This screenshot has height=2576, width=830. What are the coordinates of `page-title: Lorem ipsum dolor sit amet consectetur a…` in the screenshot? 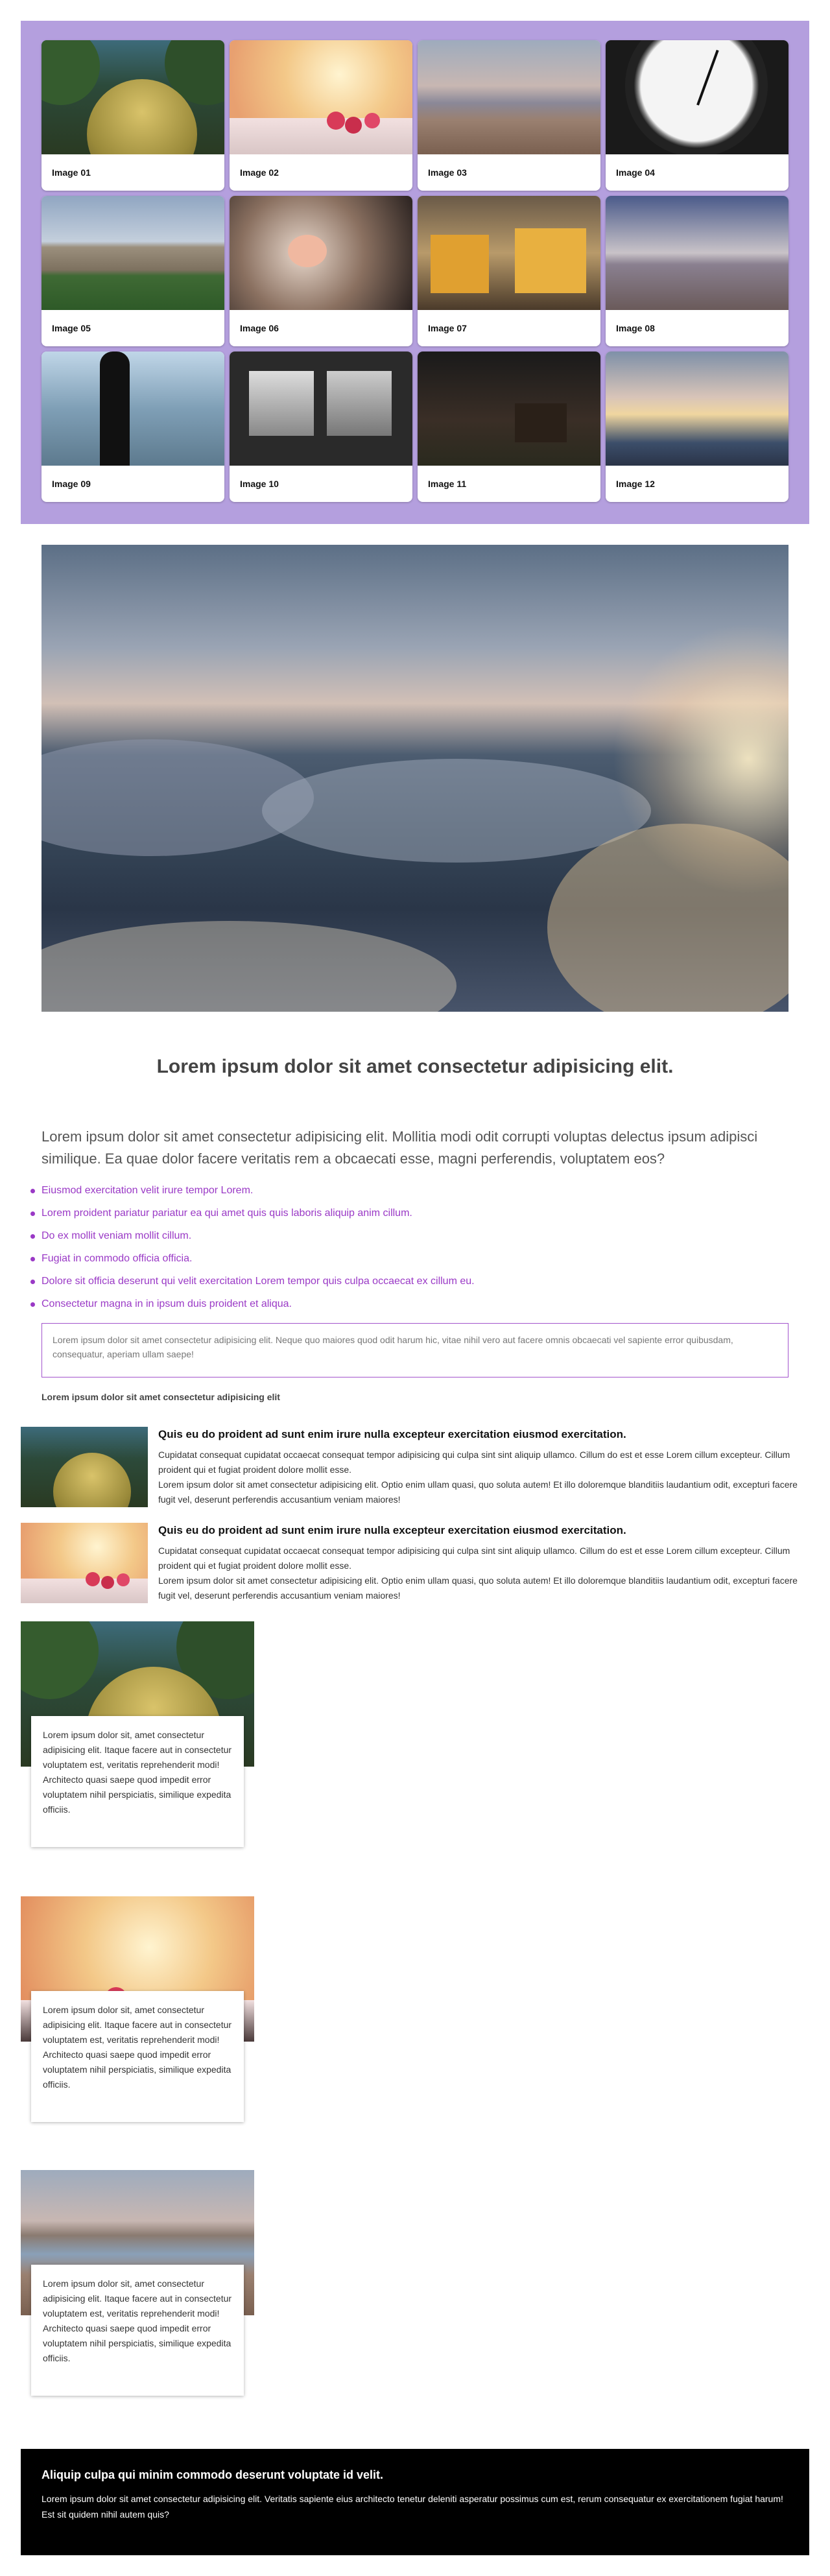 It's located at (415, 1066).